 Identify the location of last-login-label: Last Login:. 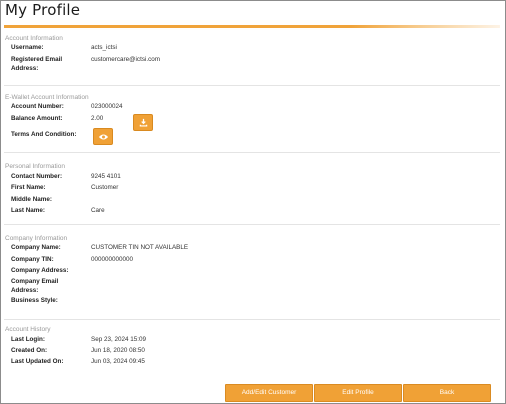
(28, 339).